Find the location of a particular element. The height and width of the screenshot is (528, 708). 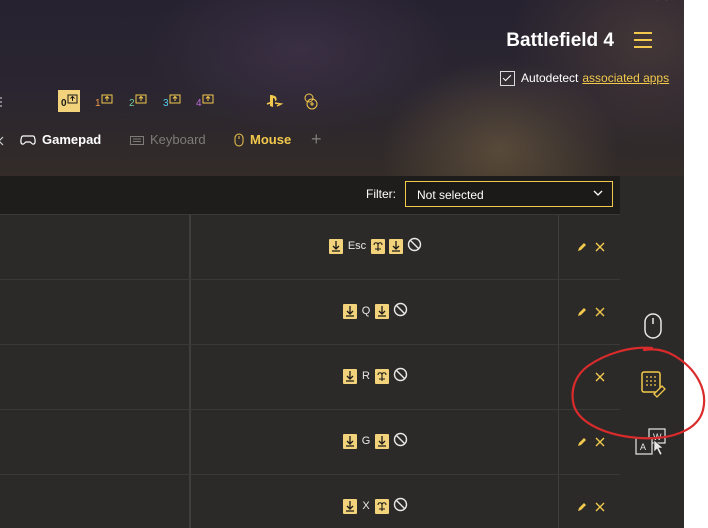

row-binding-cell: R is located at coordinates (375, 377).